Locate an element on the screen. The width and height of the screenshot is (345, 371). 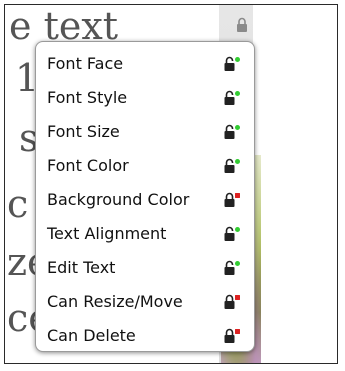
menu-item-label: Edit Text is located at coordinates (81, 267).